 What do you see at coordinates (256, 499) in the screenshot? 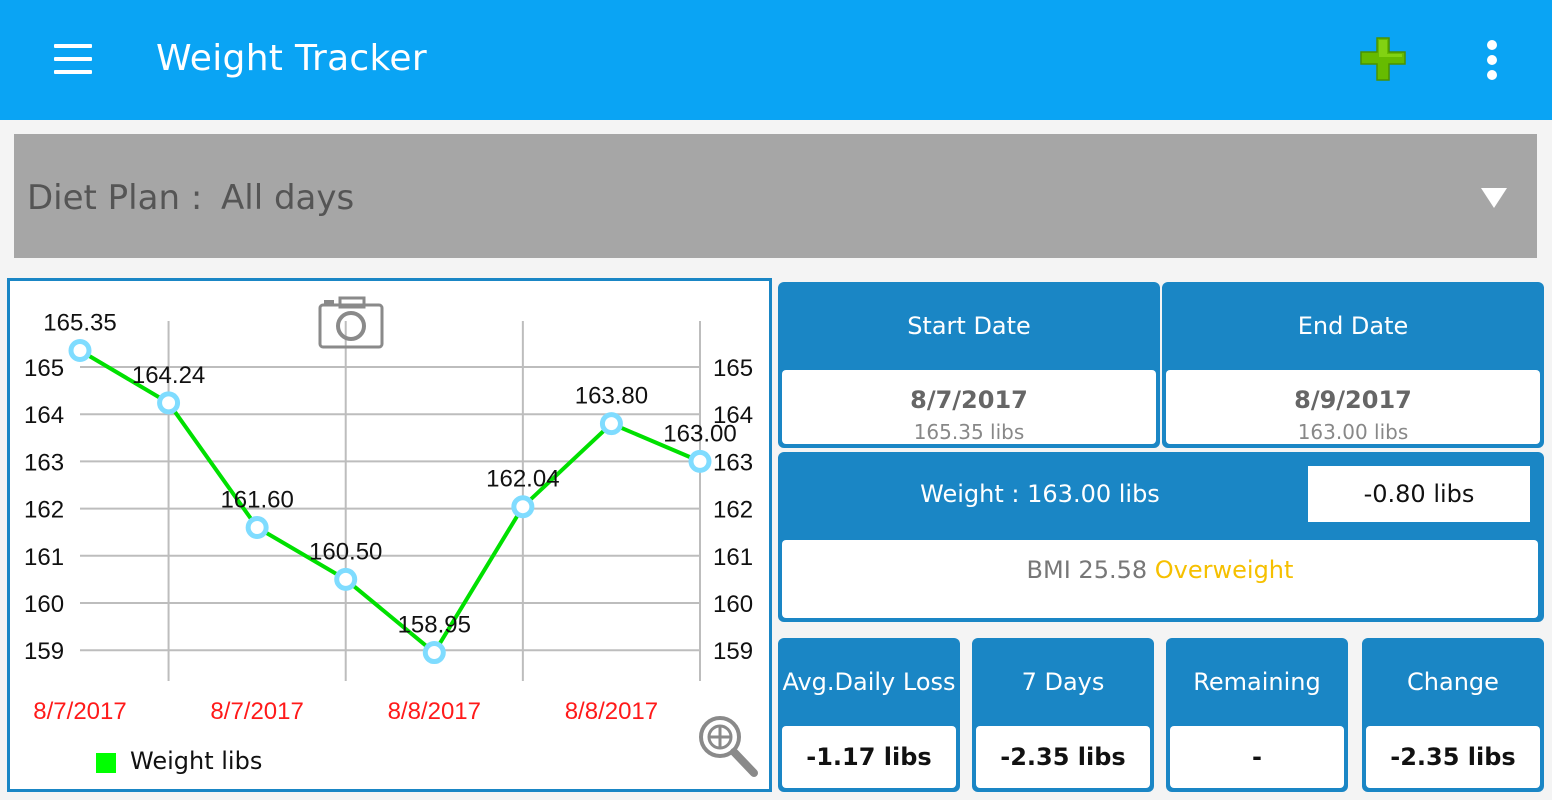
I see `data-point-label: 161.60` at bounding box center [256, 499].